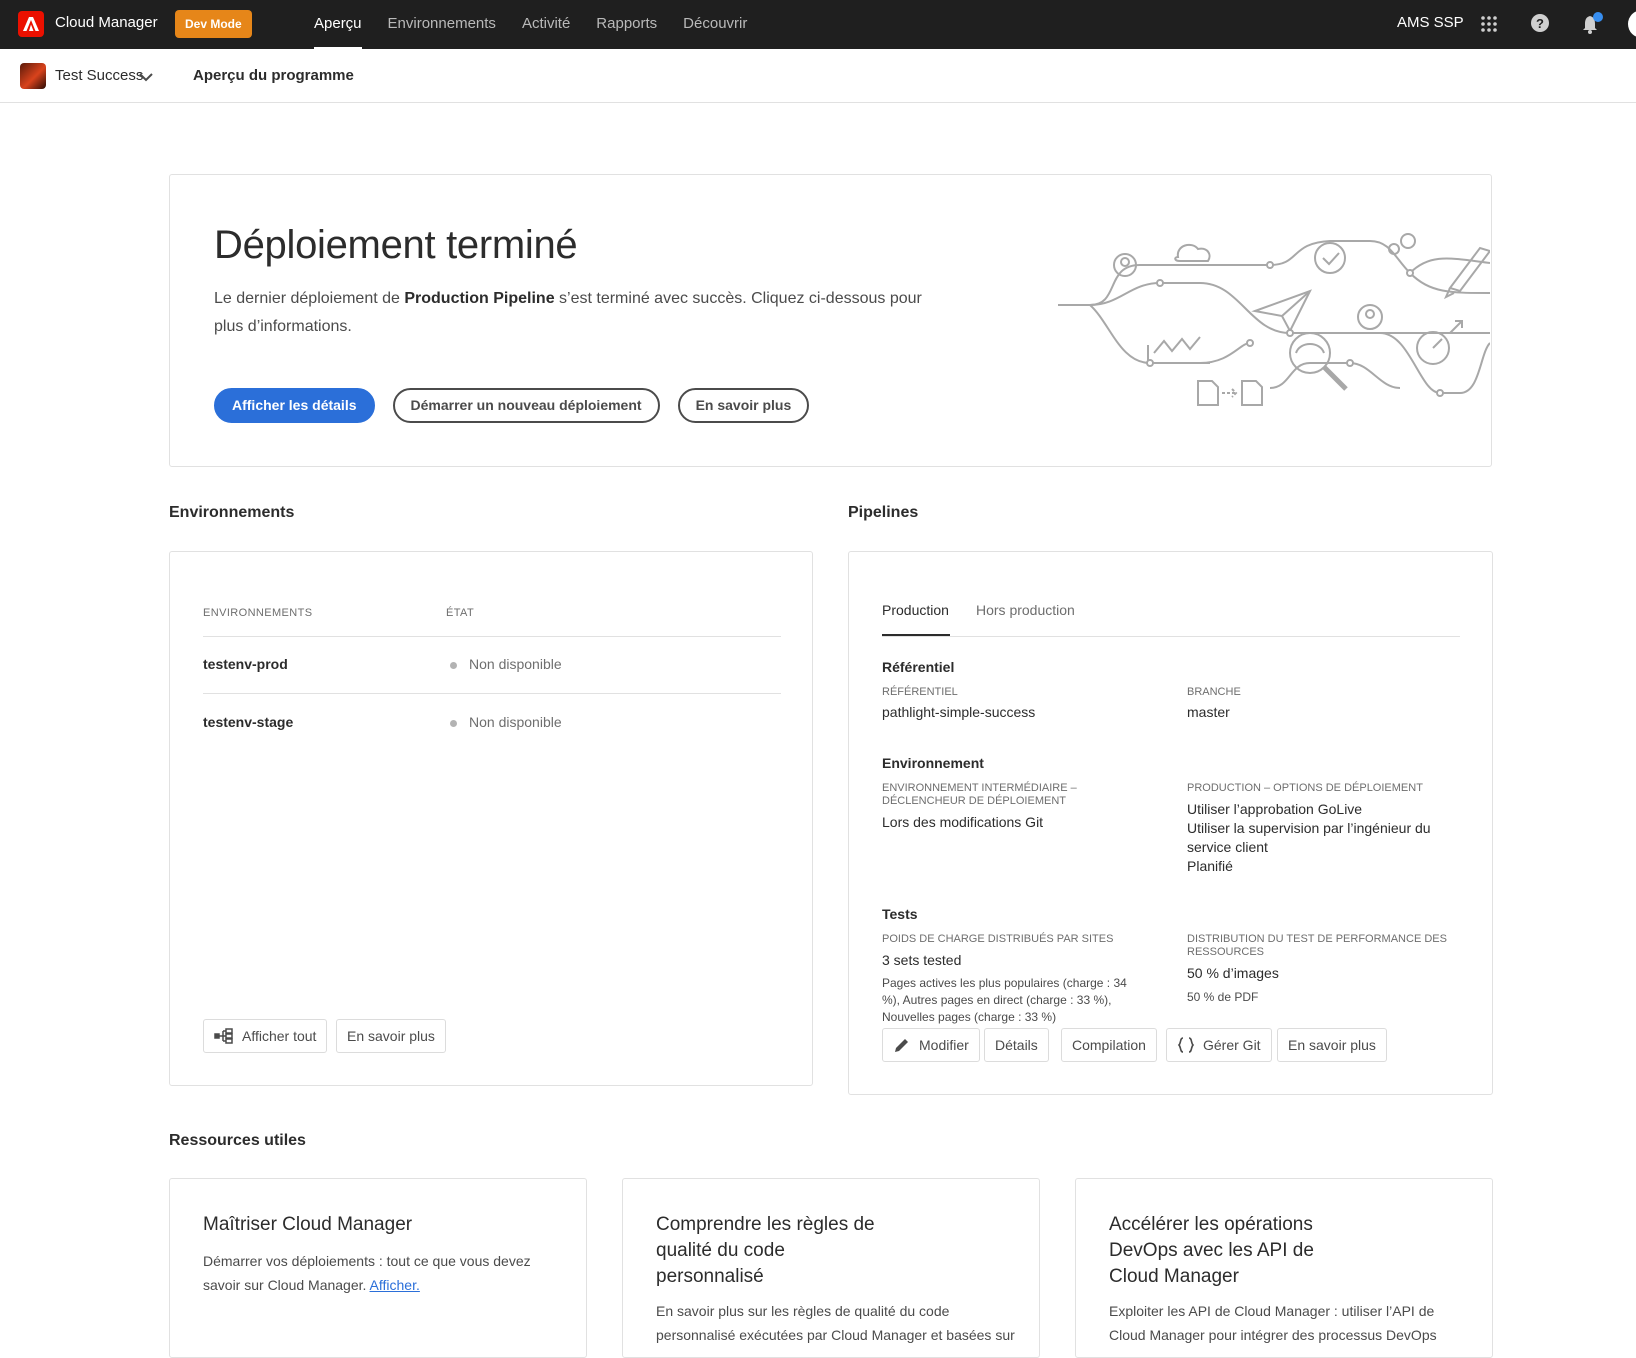 Image resolution: width=1636 pixels, height=1358 pixels. I want to click on manage-git-button: Gérer Git, so click(1219, 1045).